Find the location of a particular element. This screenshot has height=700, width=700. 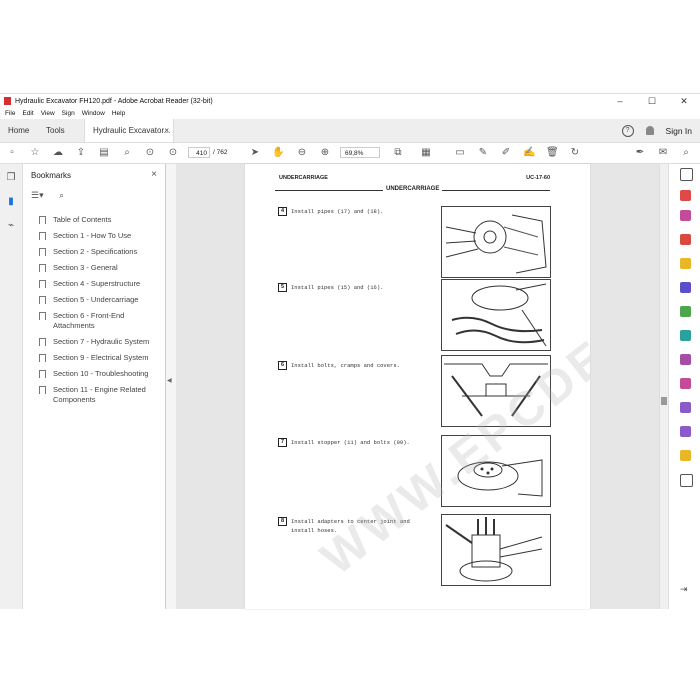

step-text: Install bolts, cramps and covers. is located at coordinates (345, 365).